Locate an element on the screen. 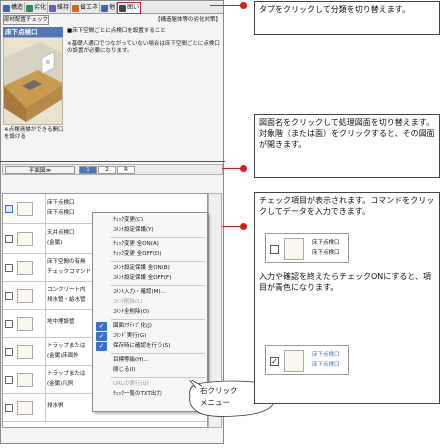 The image size is (442, 448). topic-title: 床下点検口 is located at coordinates (33, 32).